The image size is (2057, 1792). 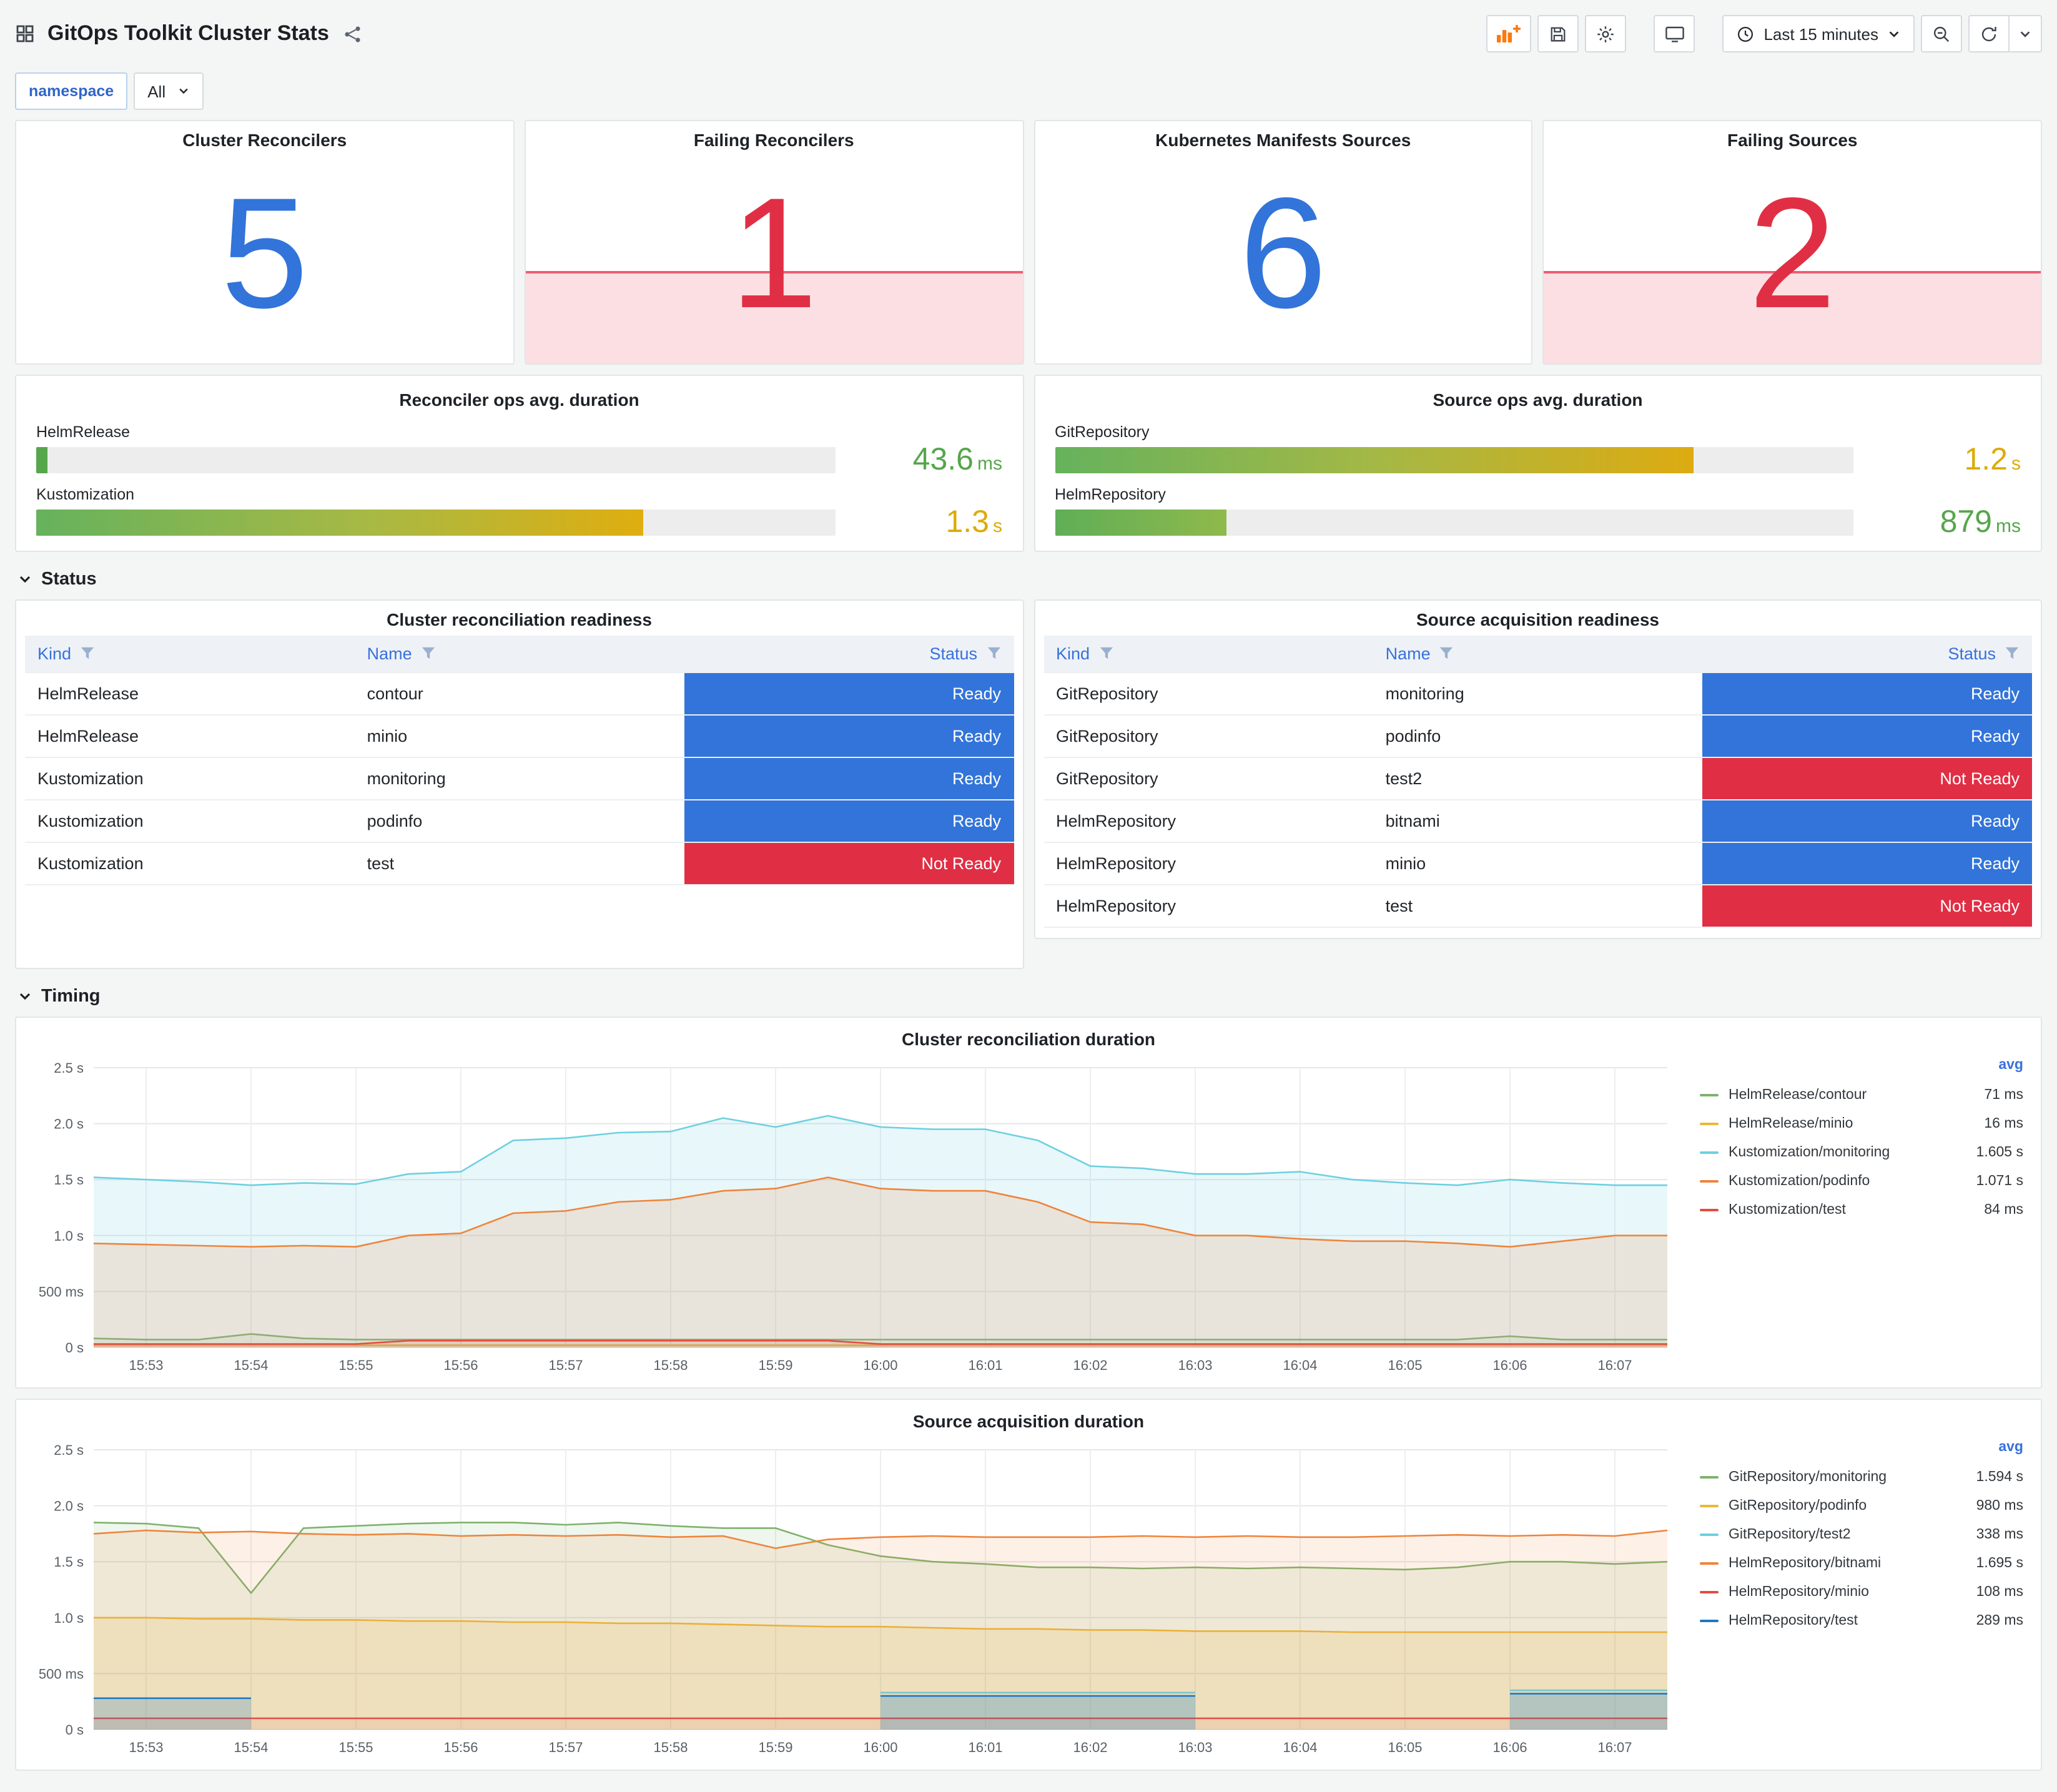 I want to click on svg-text: 16:03, so click(x=1195, y=1365).